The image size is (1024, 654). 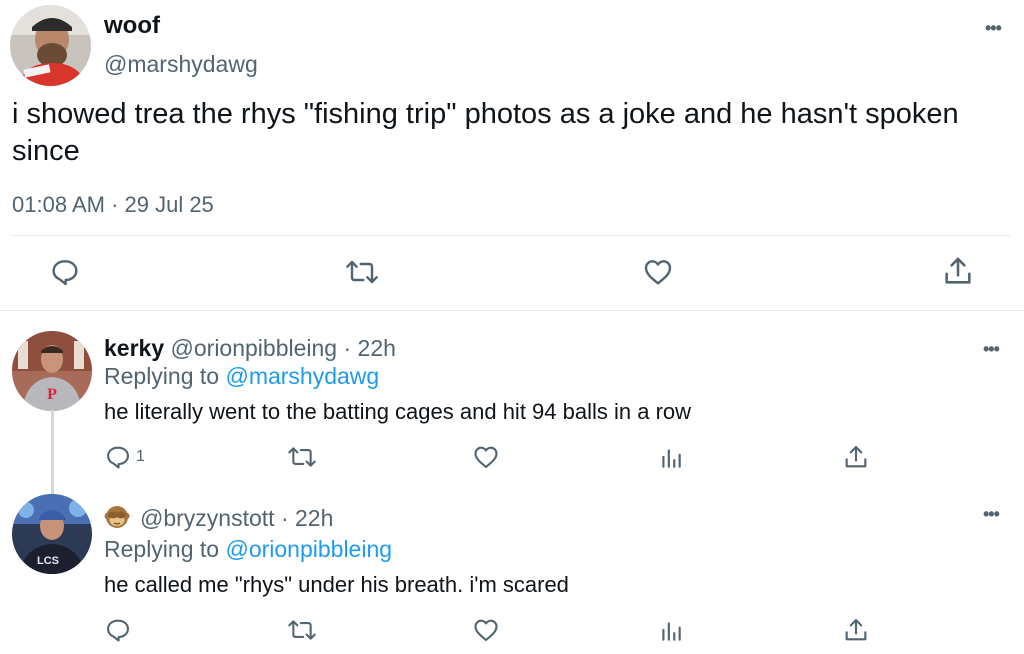 What do you see at coordinates (207, 518) in the screenshot?
I see `user-handle: @bryzynstott` at bounding box center [207, 518].